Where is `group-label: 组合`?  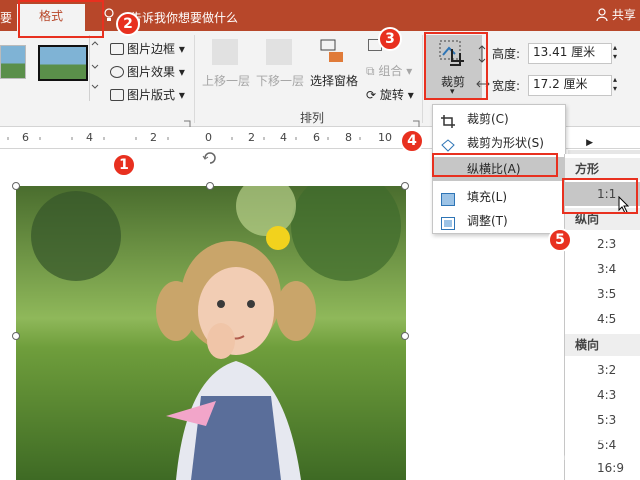 group-label: 组合 is located at coordinates (390, 71).